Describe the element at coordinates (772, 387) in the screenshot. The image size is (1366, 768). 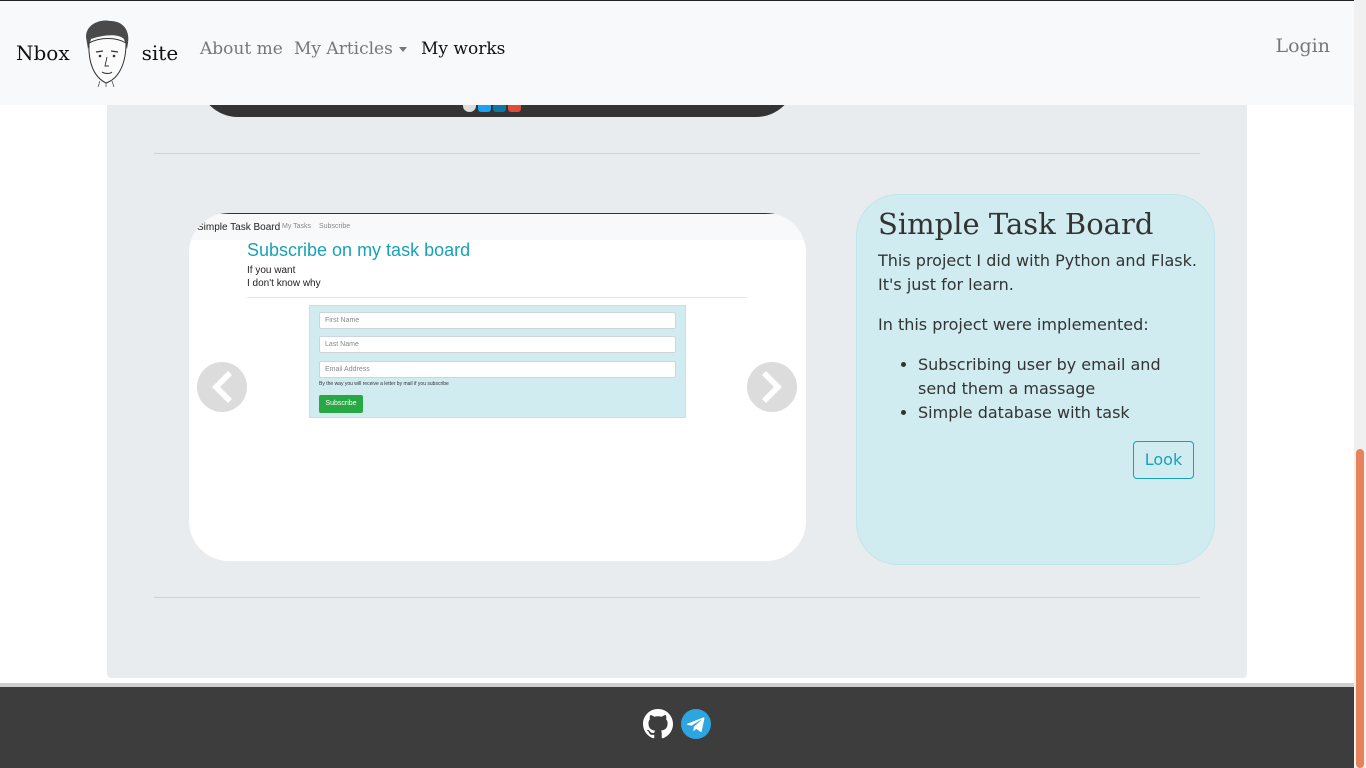
I see `carousel-next-icon` at that location.